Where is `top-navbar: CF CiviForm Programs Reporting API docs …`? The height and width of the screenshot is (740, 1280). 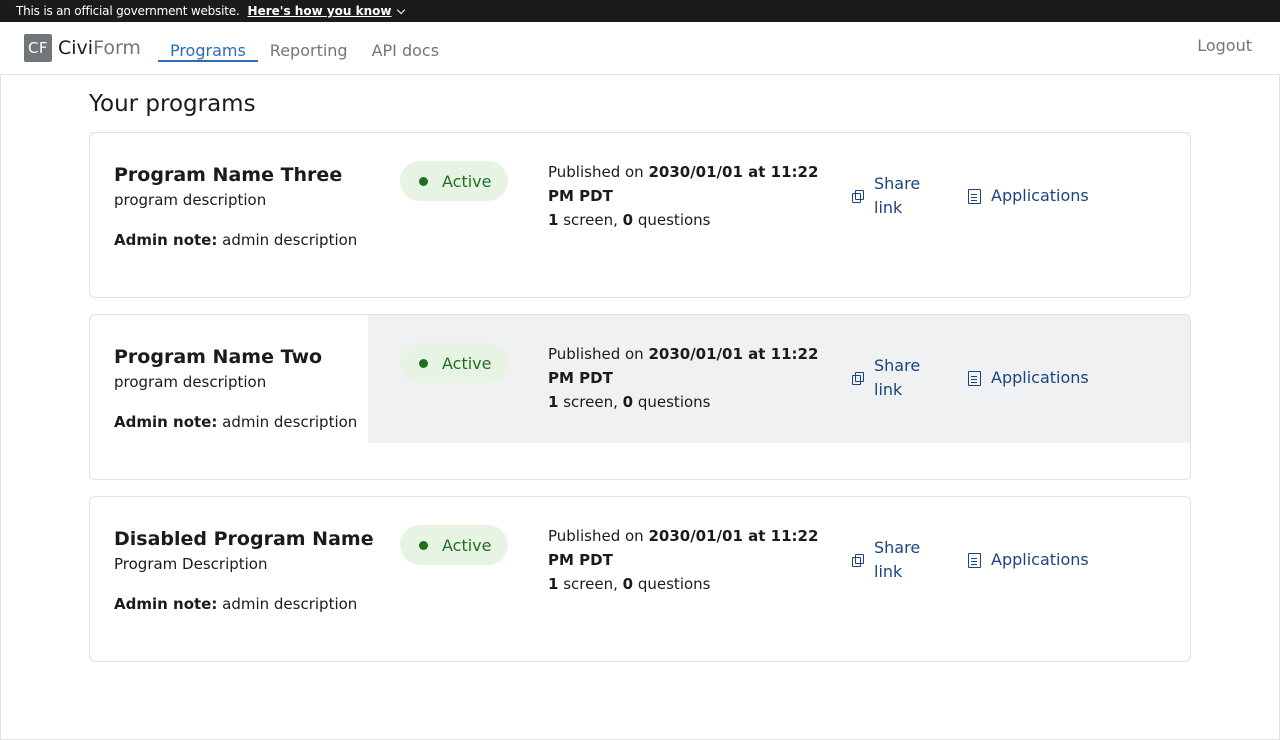
top-navbar: CF CiviForm Programs Reporting API docs … is located at coordinates (640, 48).